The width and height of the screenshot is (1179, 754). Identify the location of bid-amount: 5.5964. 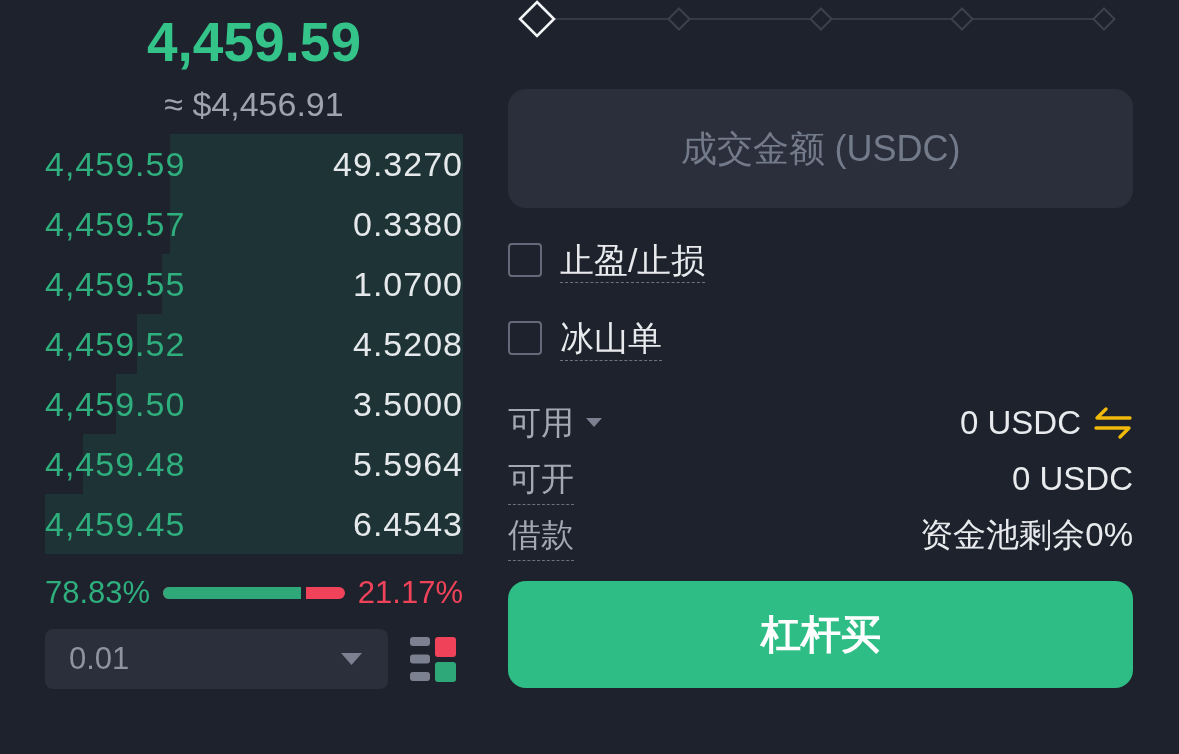
(408, 464).